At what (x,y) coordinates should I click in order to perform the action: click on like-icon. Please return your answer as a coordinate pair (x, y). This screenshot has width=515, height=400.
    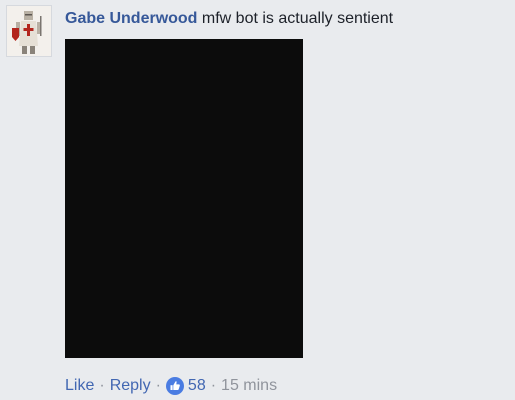
    Looking at the image, I should click on (174, 386).